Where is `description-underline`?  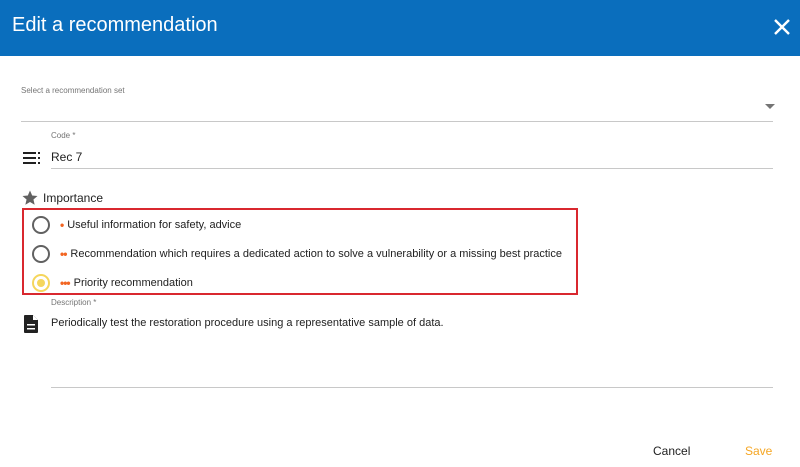
description-underline is located at coordinates (412, 387).